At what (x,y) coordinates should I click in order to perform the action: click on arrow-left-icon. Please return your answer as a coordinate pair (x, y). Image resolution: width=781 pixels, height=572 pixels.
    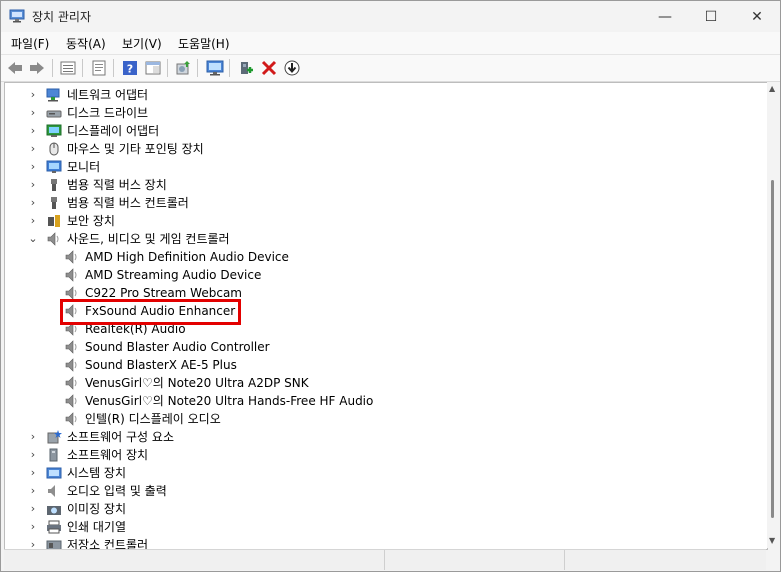
    Looking at the image, I should click on (15, 68).